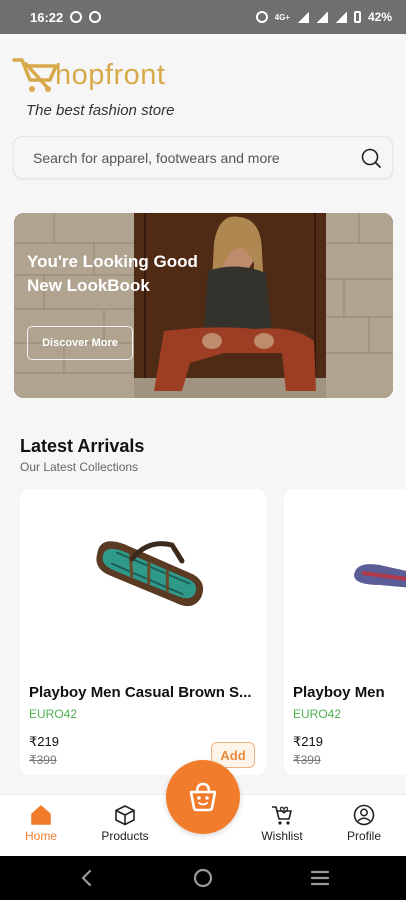  I want to click on nav-home-label: Home, so click(40, 836).